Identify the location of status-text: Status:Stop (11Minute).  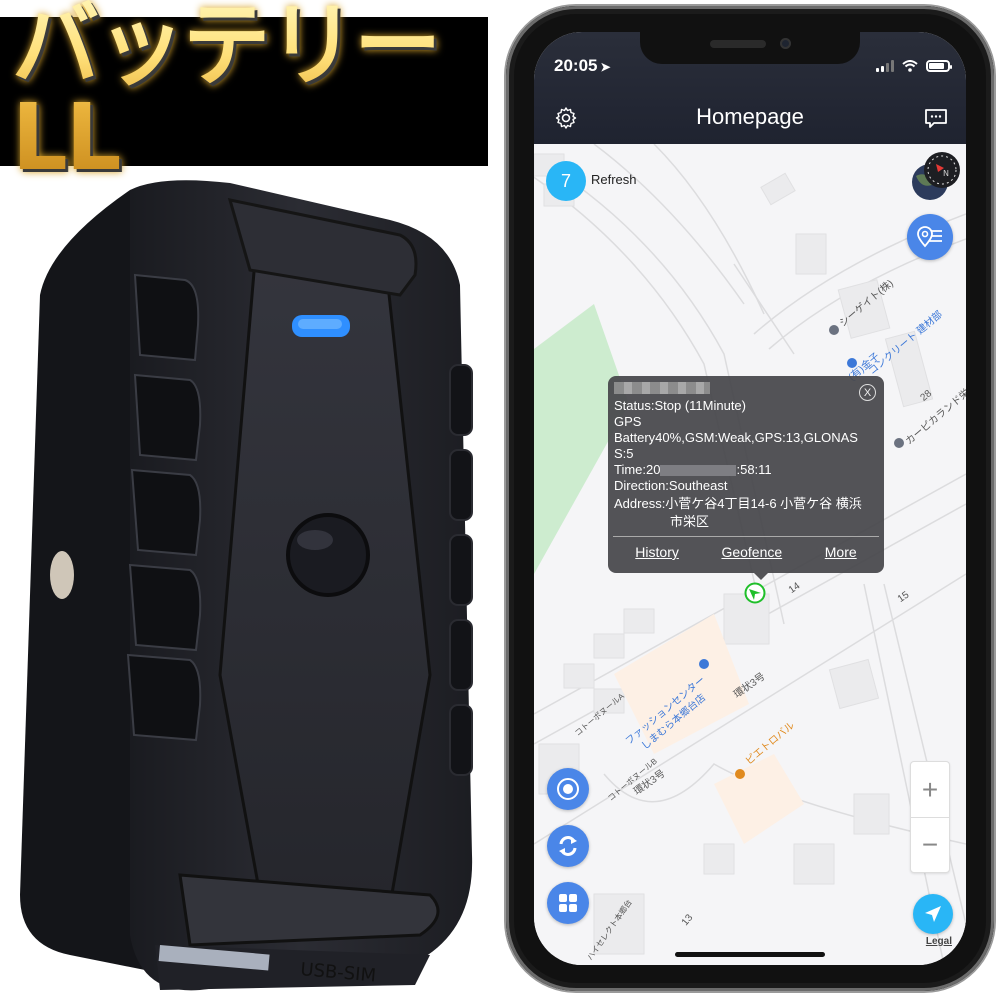
(680, 405).